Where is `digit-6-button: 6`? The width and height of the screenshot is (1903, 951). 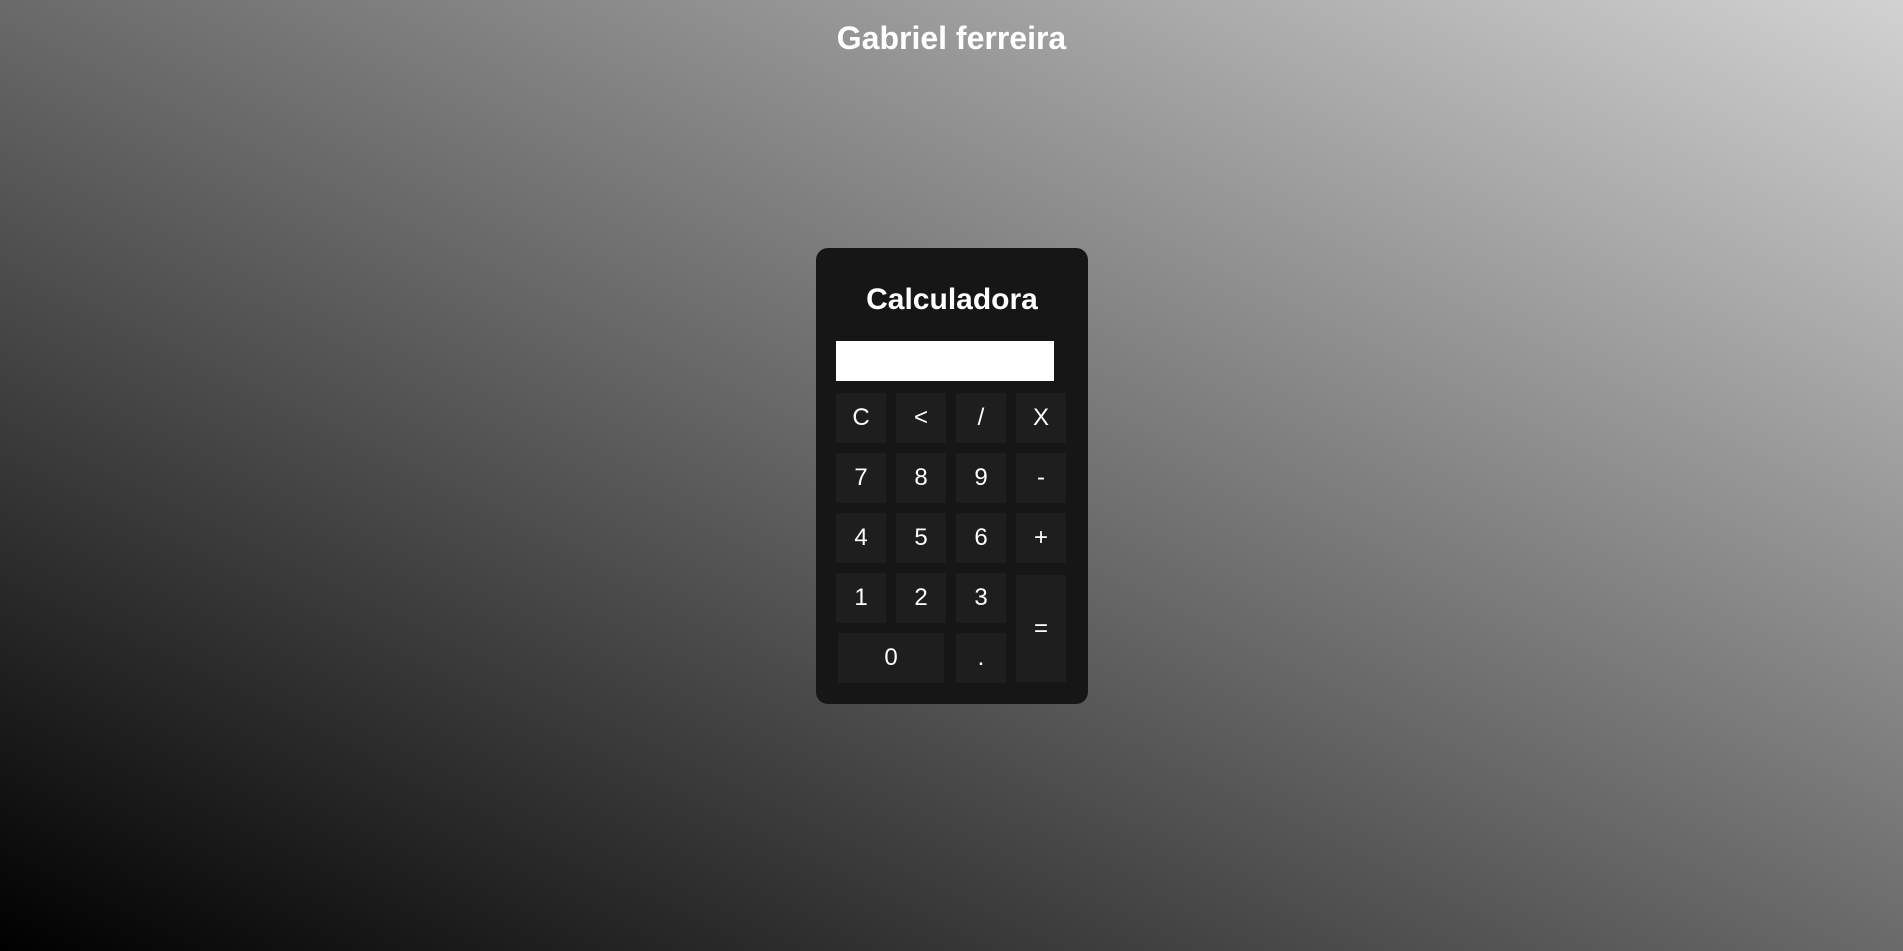 digit-6-button: 6 is located at coordinates (981, 538).